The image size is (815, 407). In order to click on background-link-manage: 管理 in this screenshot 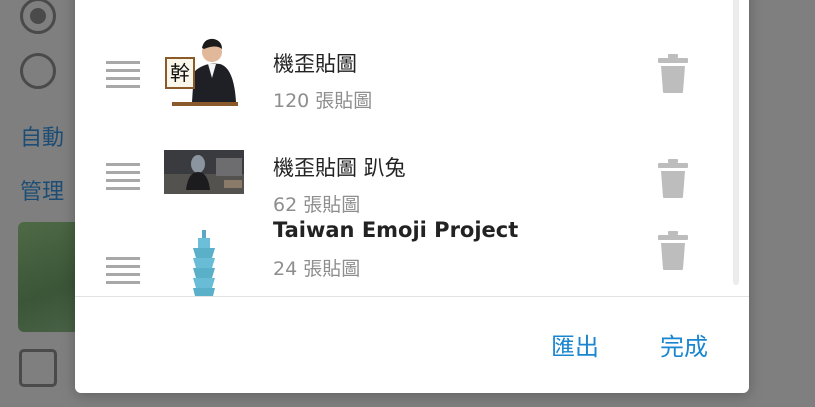, I will do `click(42, 190)`.